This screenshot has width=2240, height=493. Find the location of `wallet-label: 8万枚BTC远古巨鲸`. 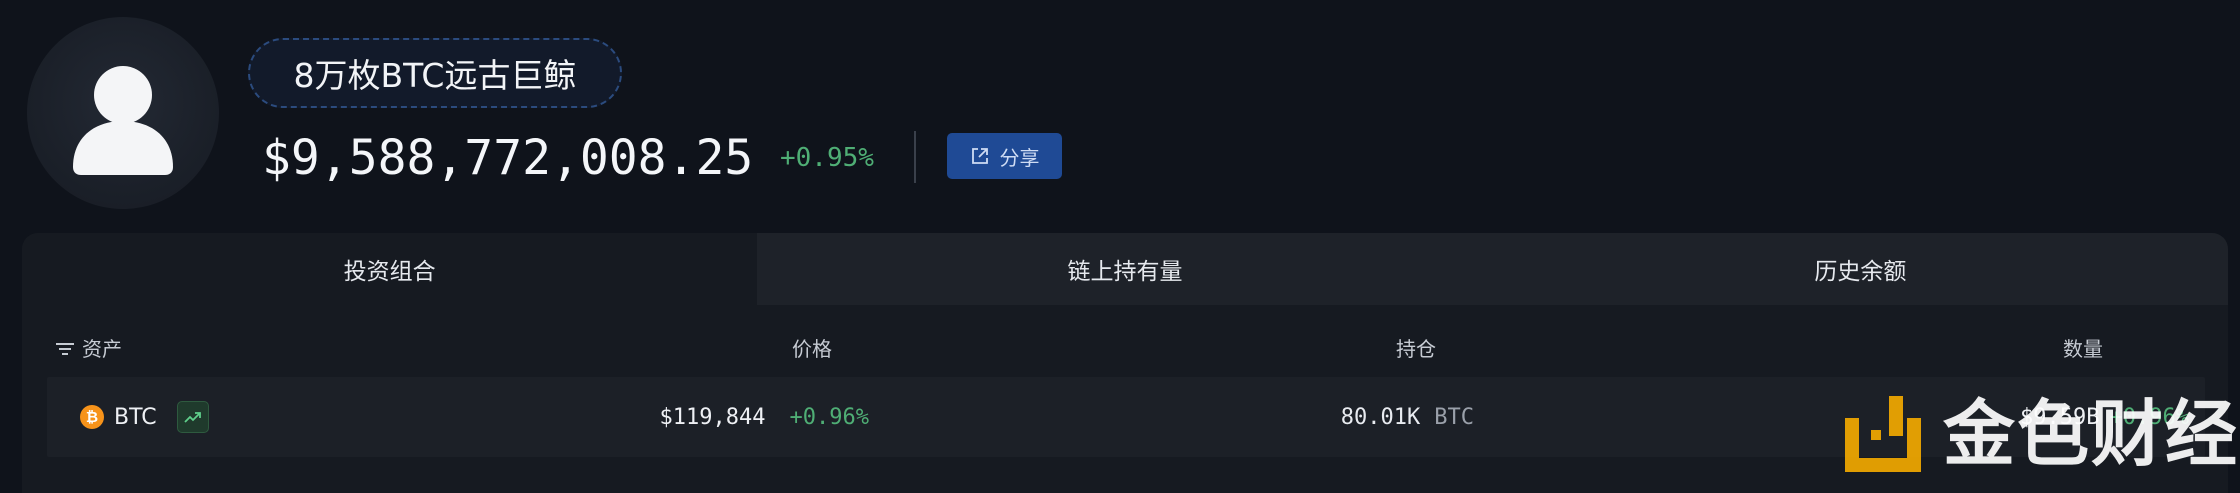

wallet-label: 8万枚BTC远古巨鲸 is located at coordinates (435, 73).